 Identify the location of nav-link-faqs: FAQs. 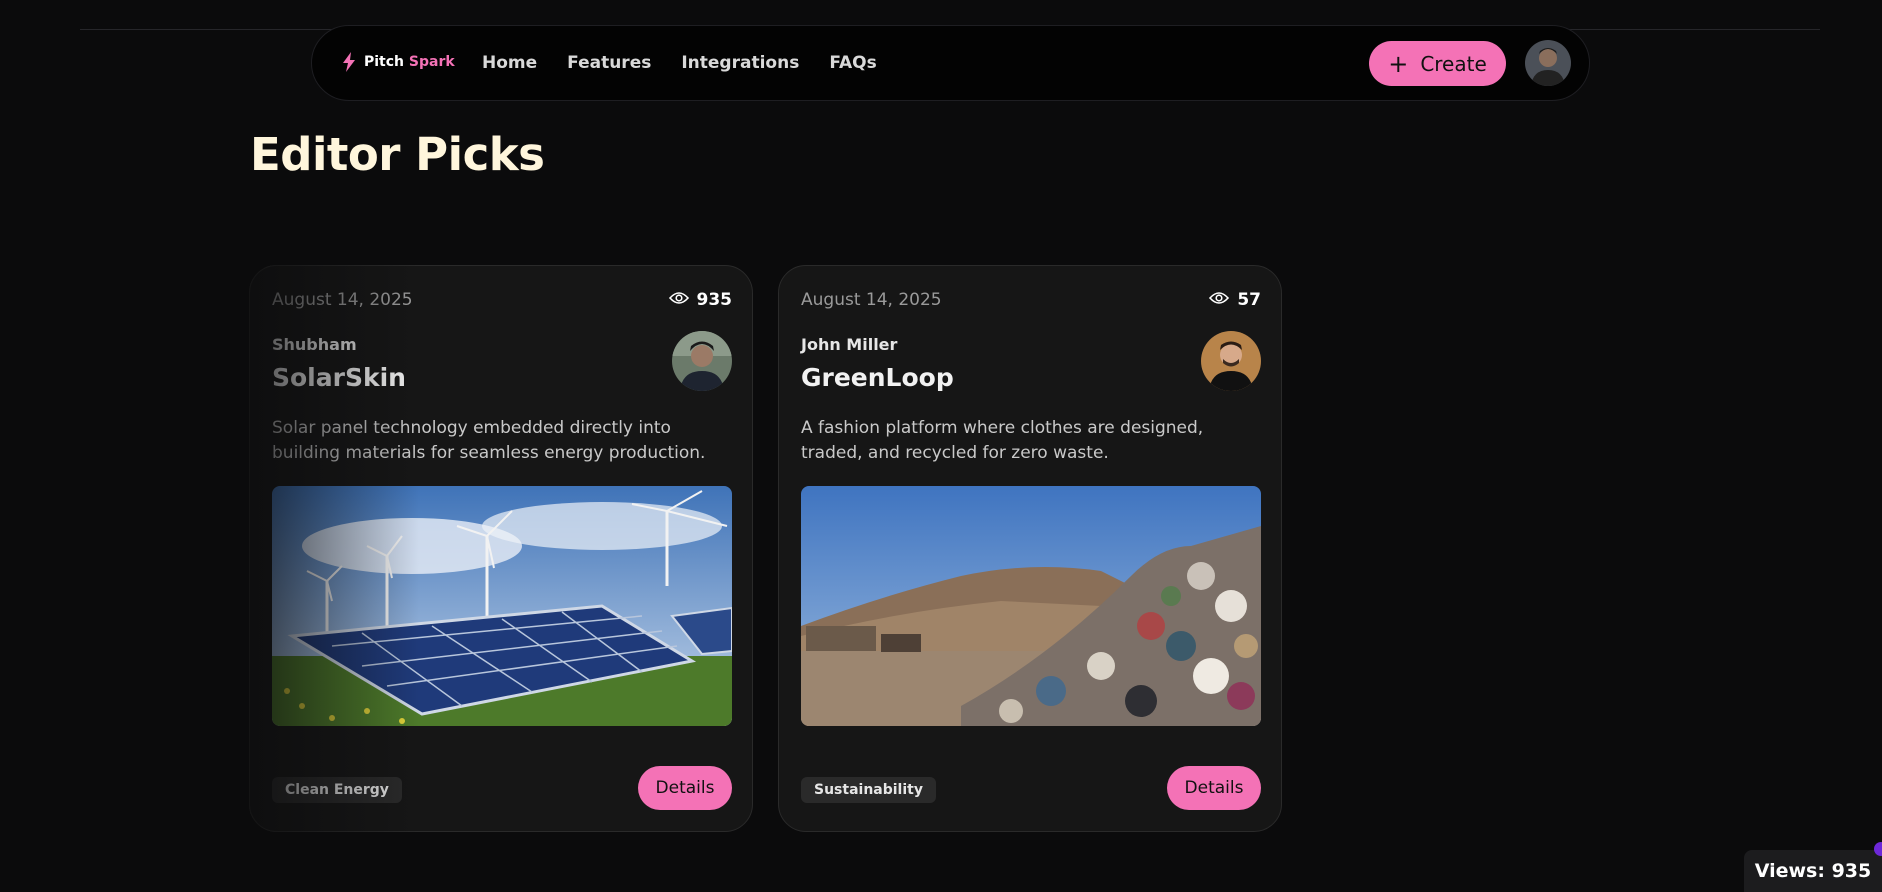
(852, 63).